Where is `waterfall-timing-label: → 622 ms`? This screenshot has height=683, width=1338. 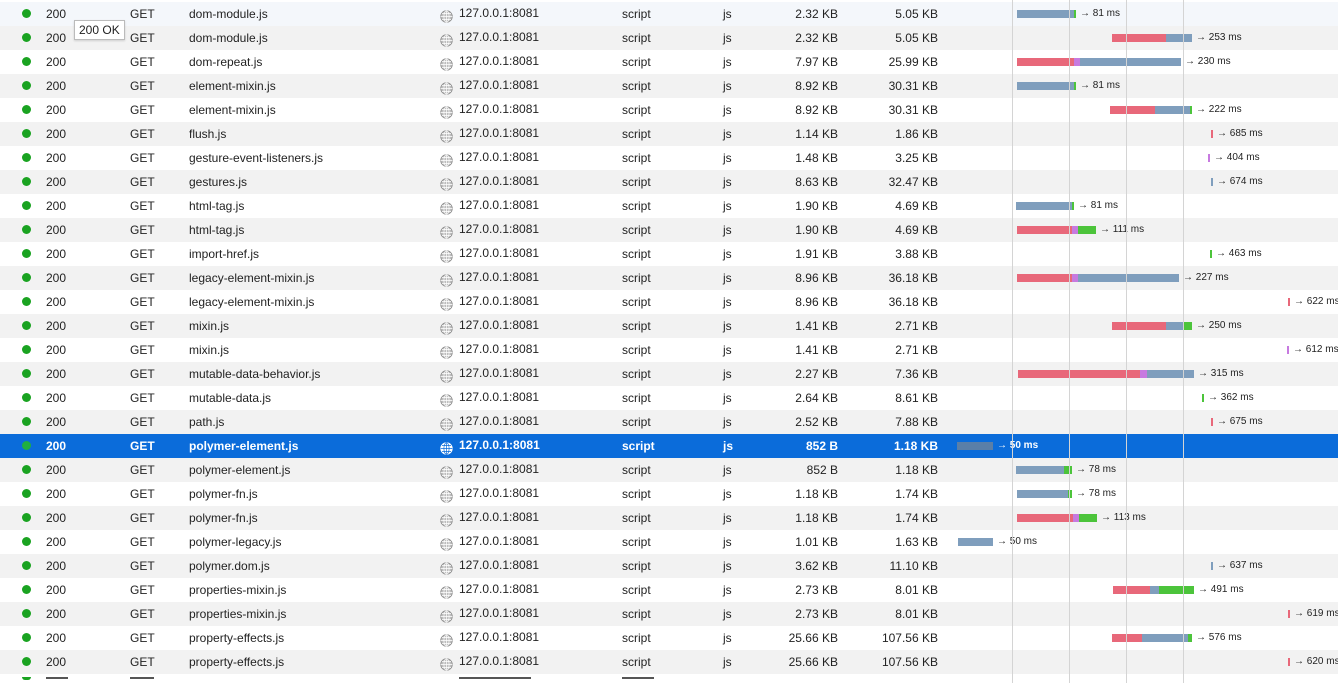 waterfall-timing-label: → 622 ms is located at coordinates (1316, 301).